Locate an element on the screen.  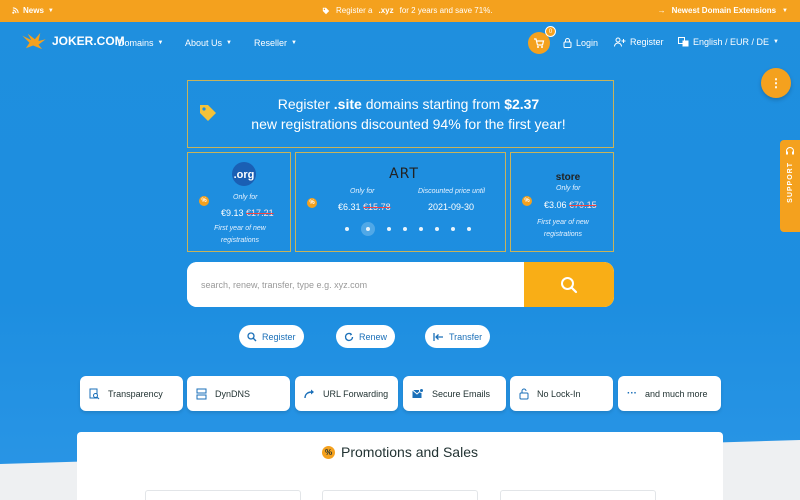
art-price: €6.31 €15.78 is located at coordinates (364, 207).